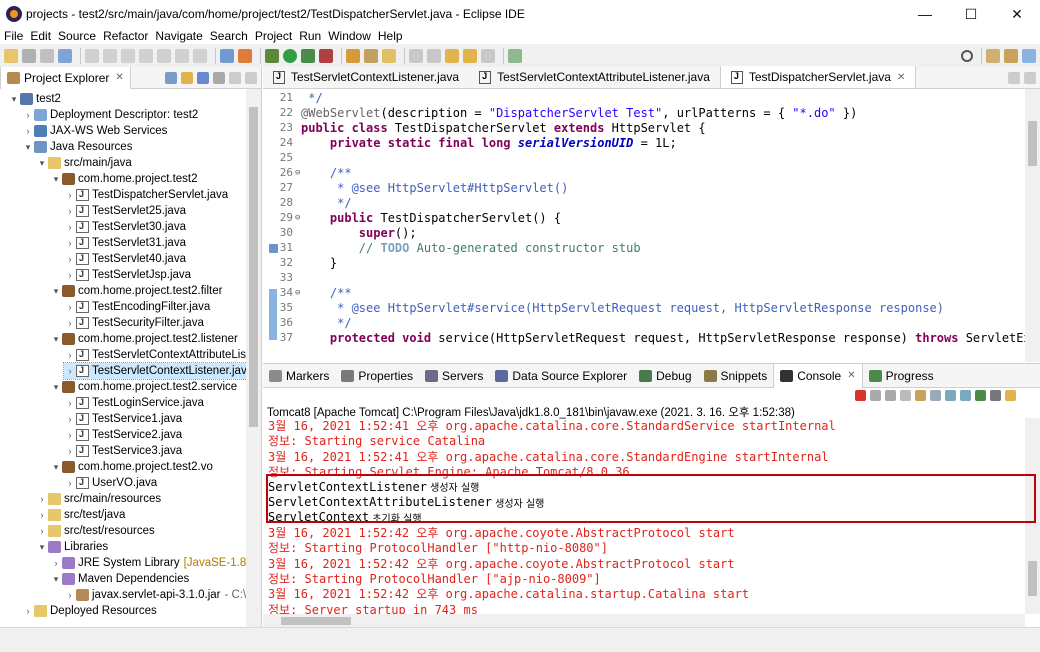 The image size is (1040, 652). I want to click on new-icon, so click(11, 55).